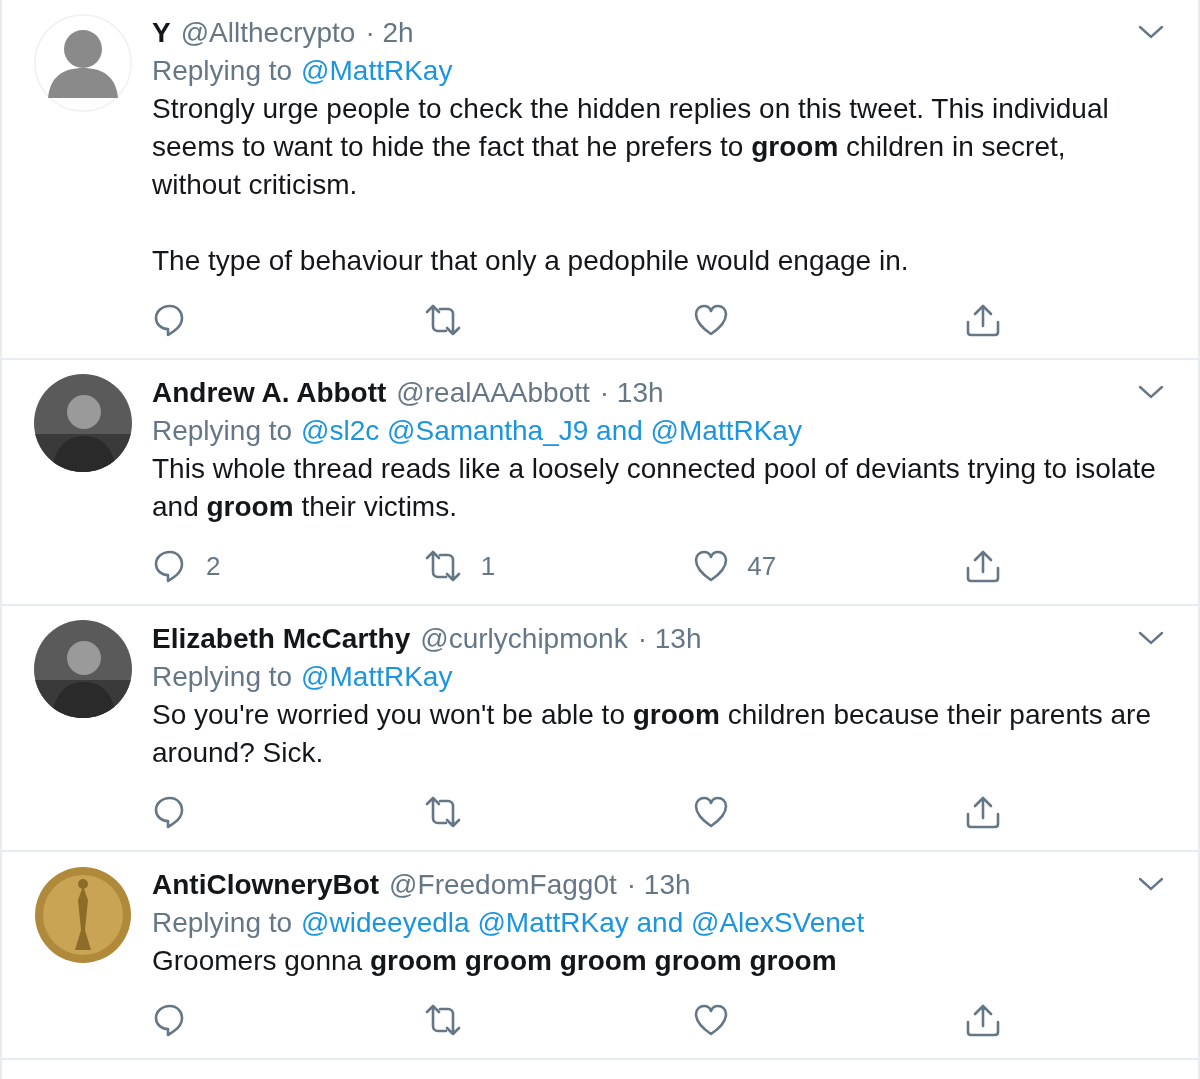 Image resolution: width=1200 pixels, height=1079 pixels. Describe the element at coordinates (524, 639) in the screenshot. I see `user-handle: @curlychipmonk` at that location.